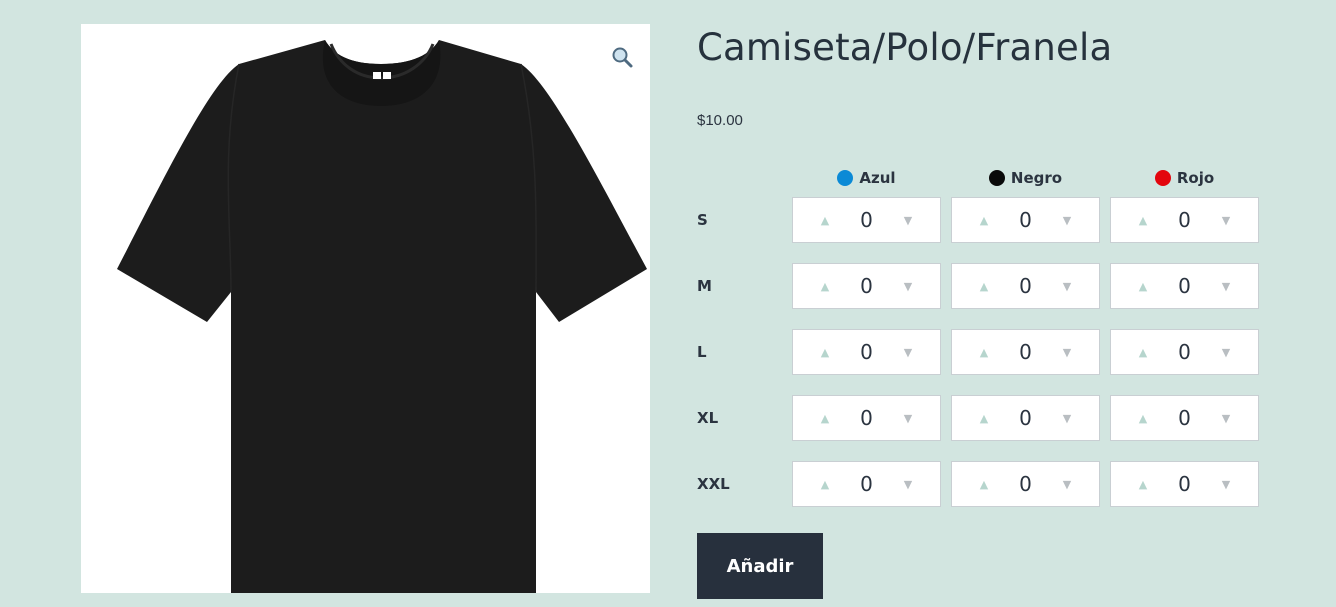 This screenshot has width=1336, height=607. Describe the element at coordinates (713, 484) in the screenshot. I see `size-label: XXL` at that location.